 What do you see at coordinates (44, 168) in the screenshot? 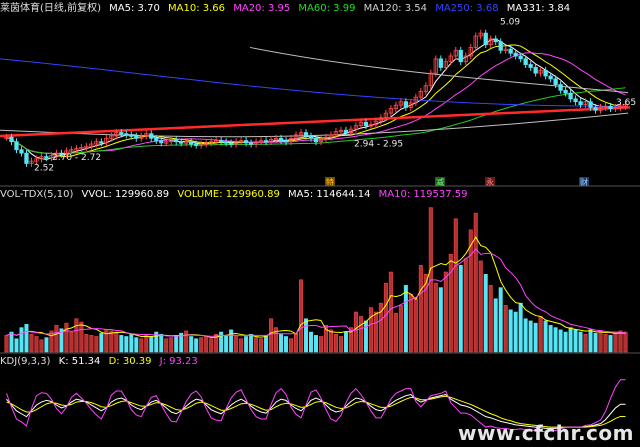
I see `low-price-label: 2.52` at bounding box center [44, 168].